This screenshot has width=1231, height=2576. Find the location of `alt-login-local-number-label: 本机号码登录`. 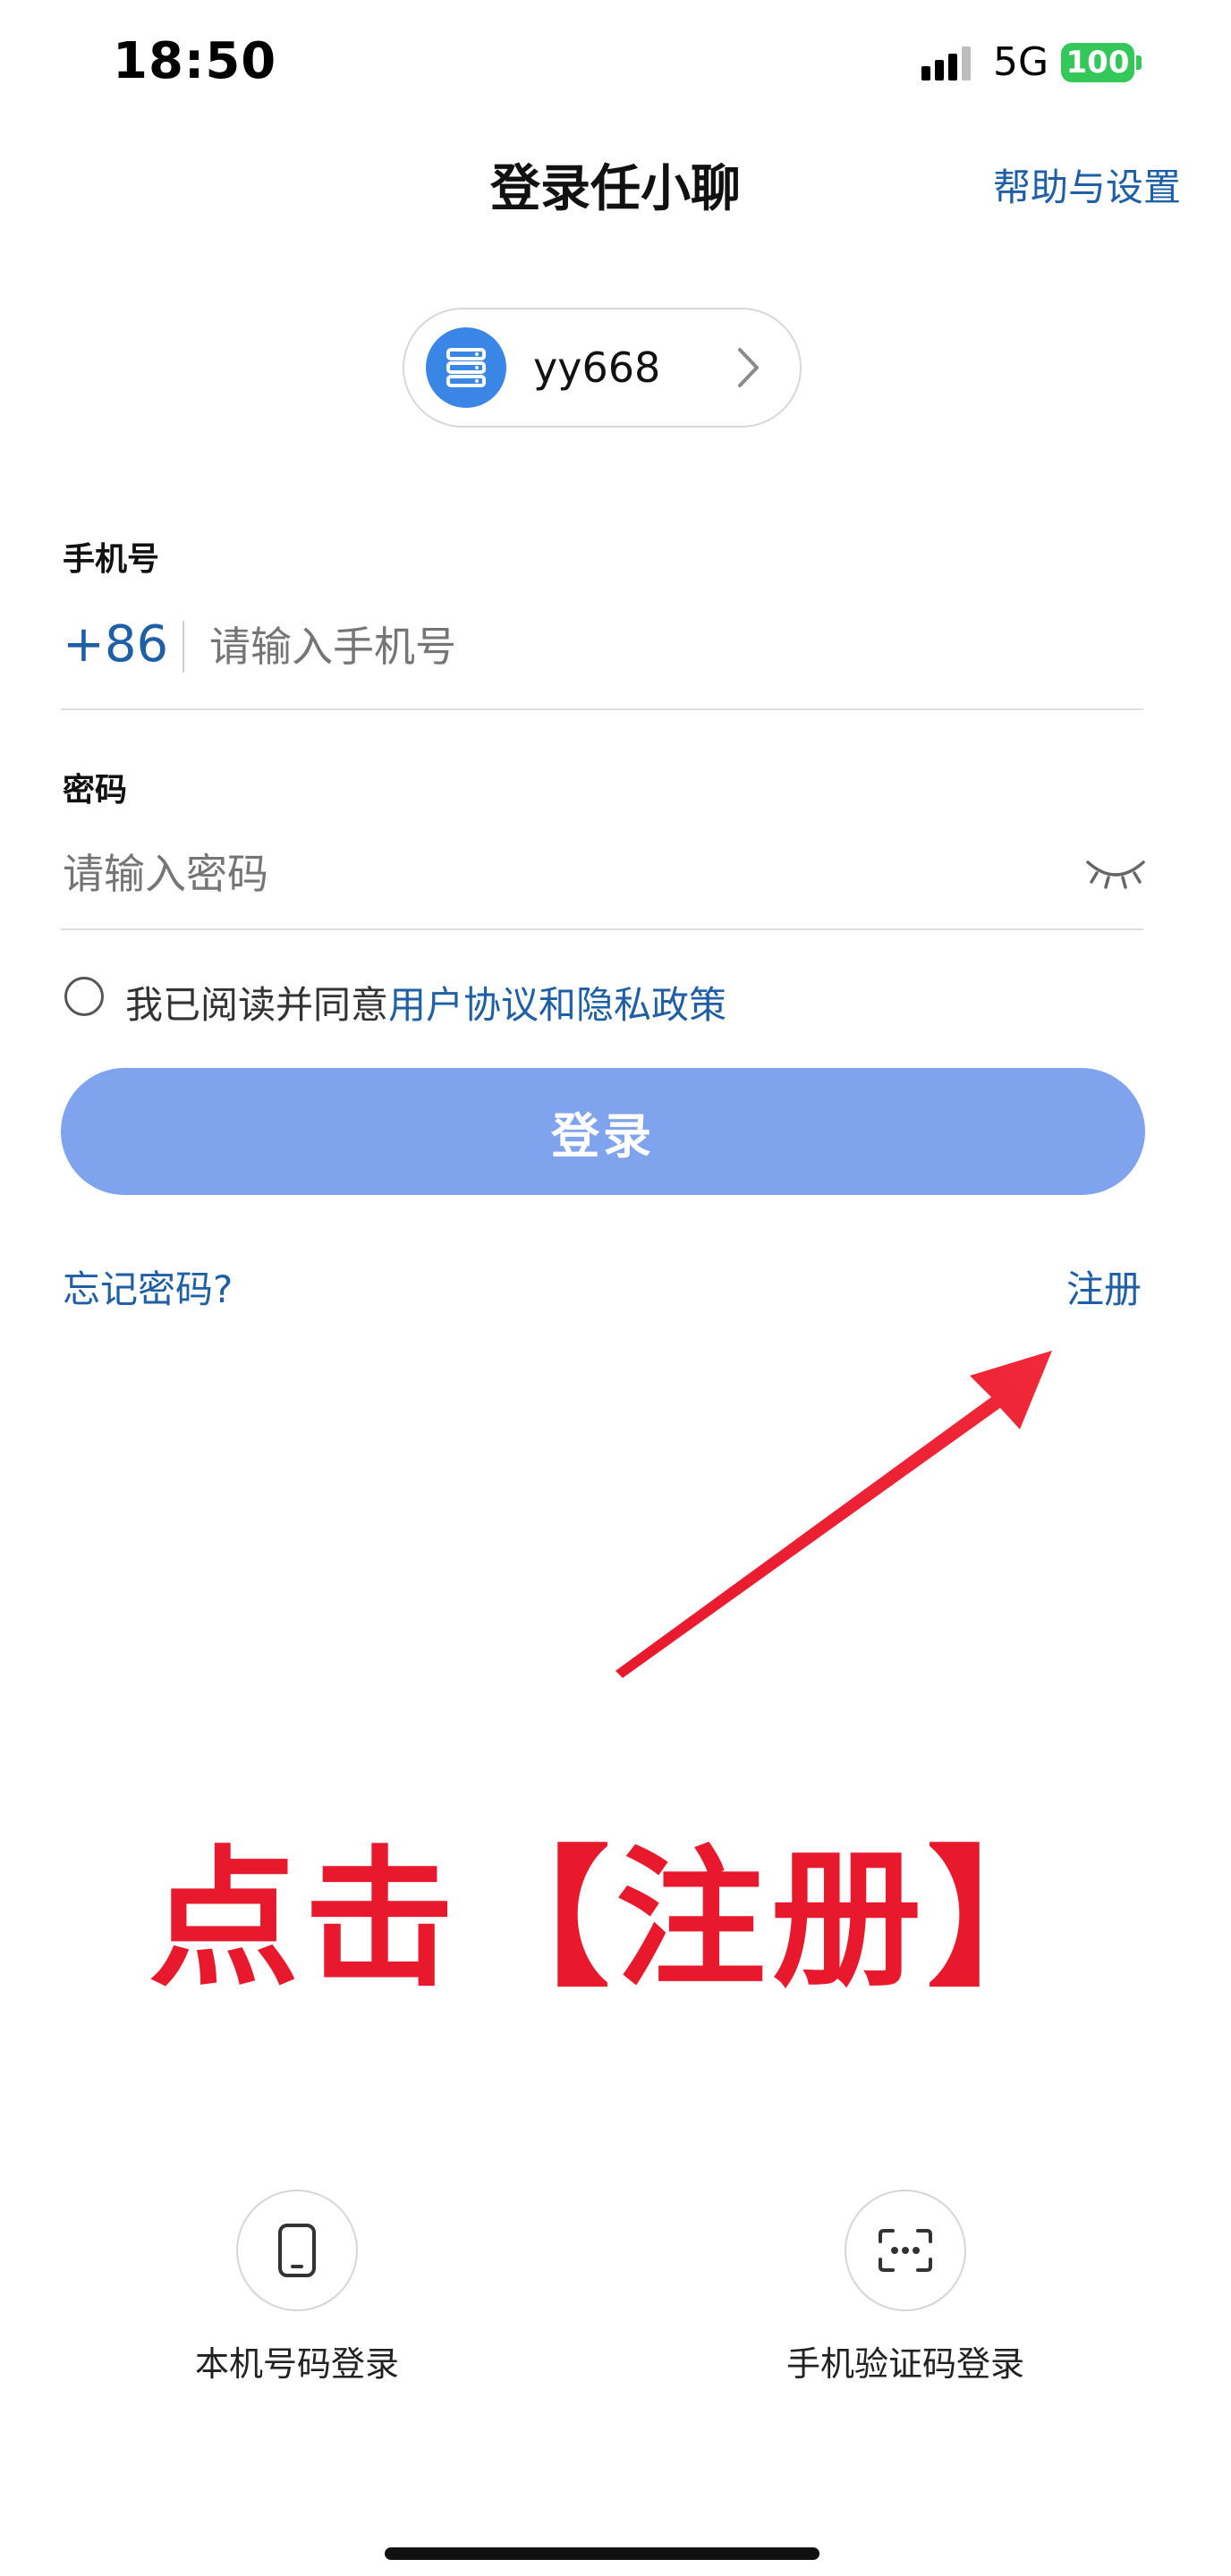

alt-login-local-number-label: 本机号码登录 is located at coordinates (296, 2364).